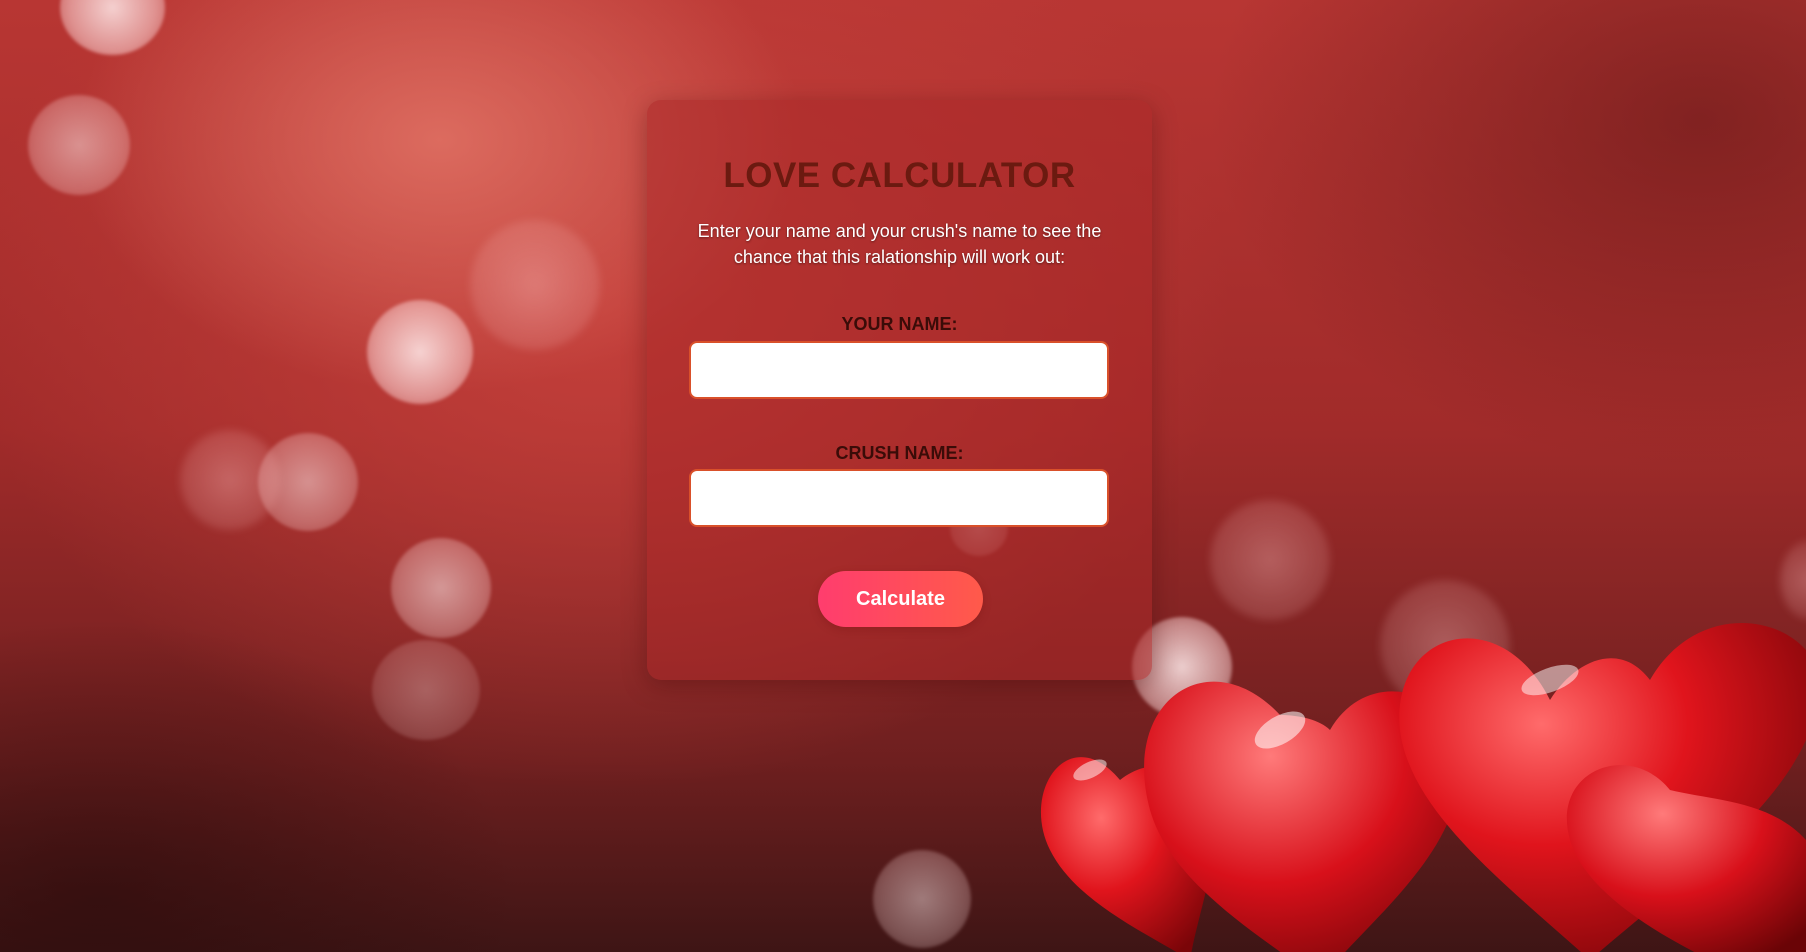 This screenshot has width=1806, height=952. What do you see at coordinates (899, 453) in the screenshot?
I see `crush-name-label: CRUSH NAME:` at bounding box center [899, 453].